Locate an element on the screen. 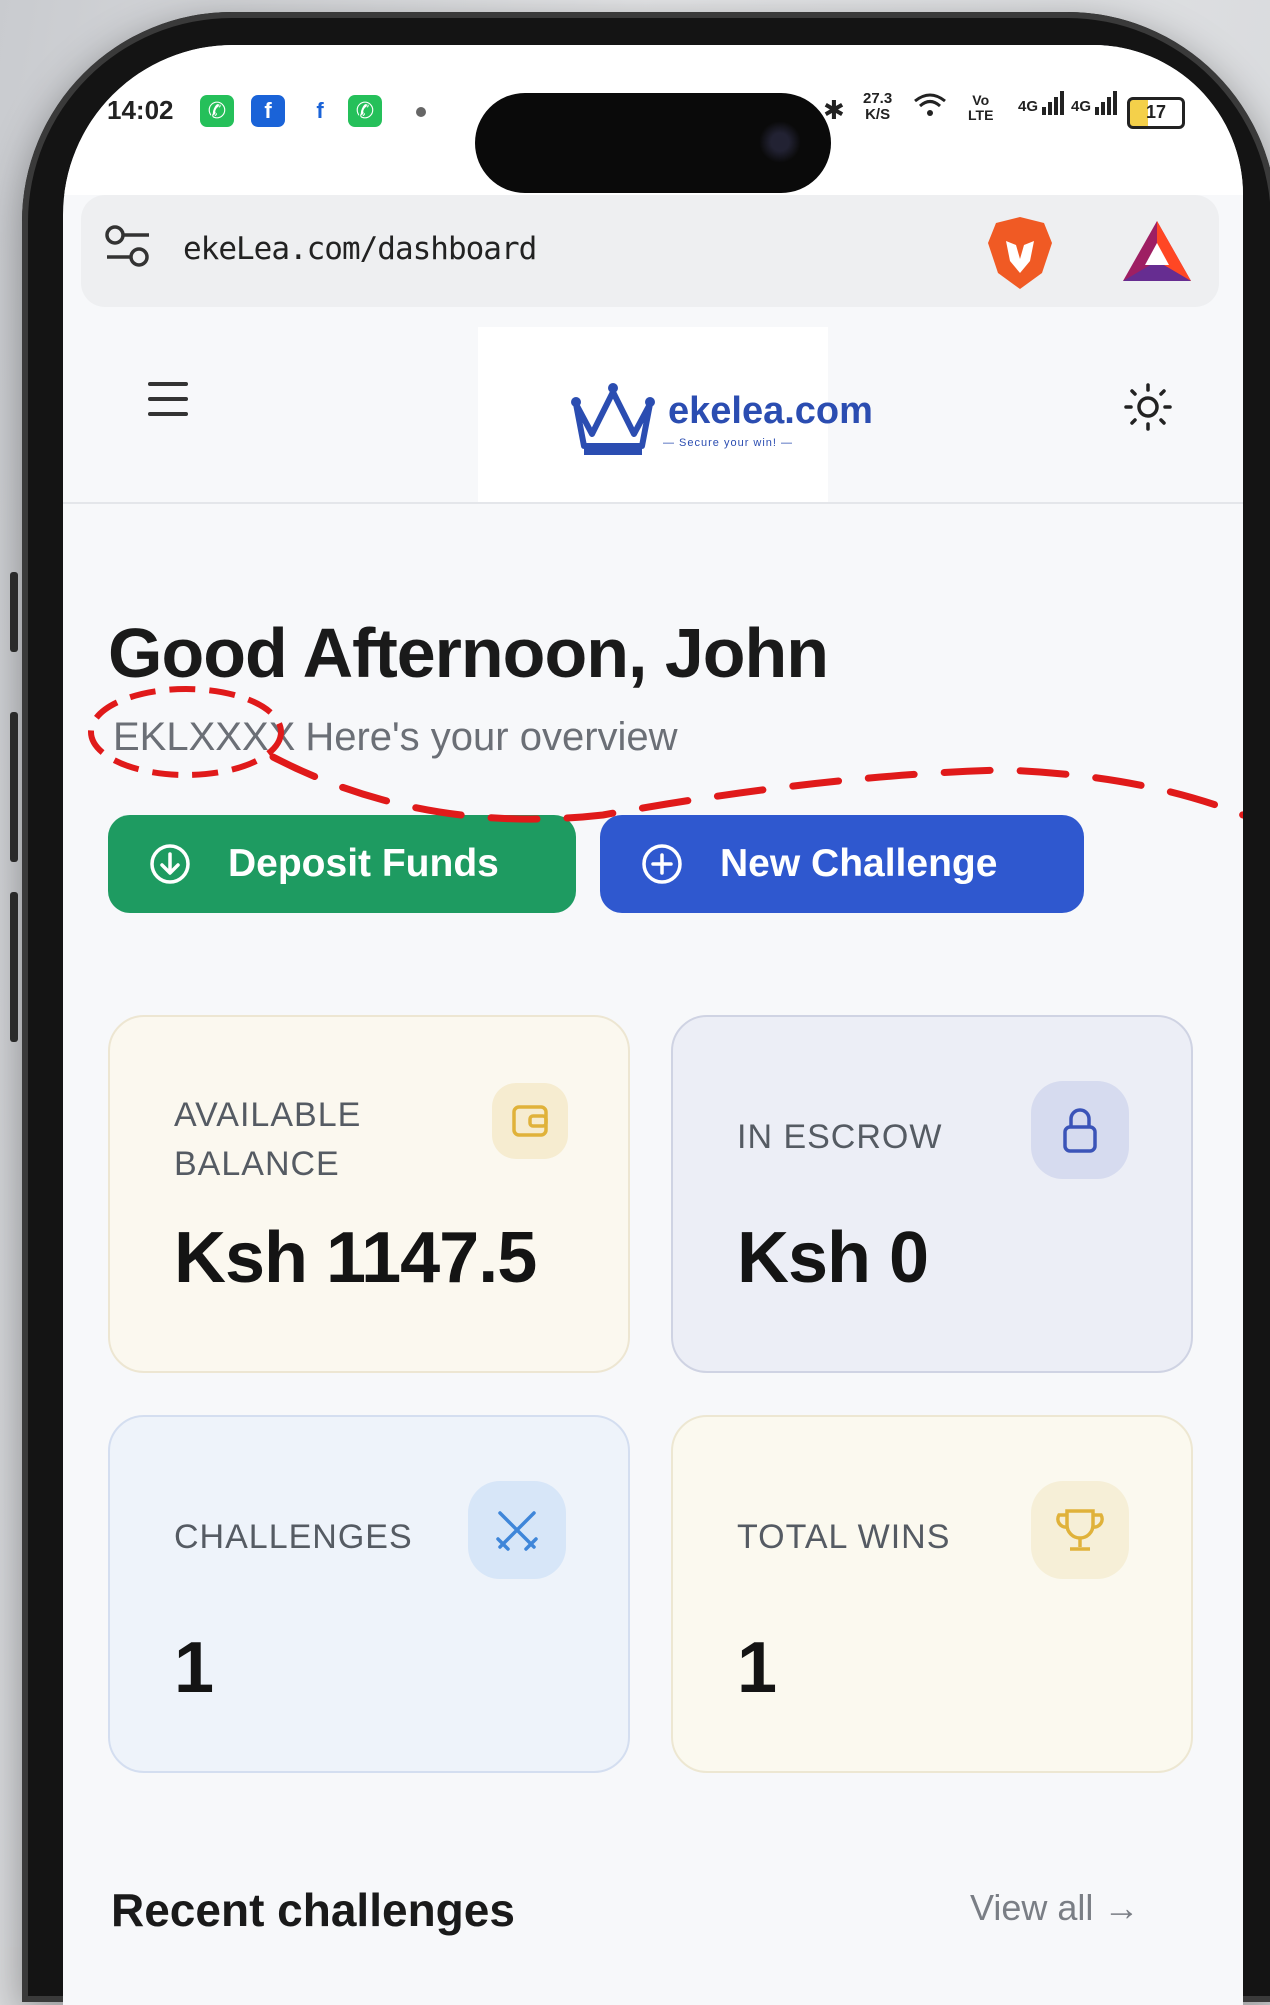 The width and height of the screenshot is (1270, 2005). status-time: 14:02 is located at coordinates (140, 110).